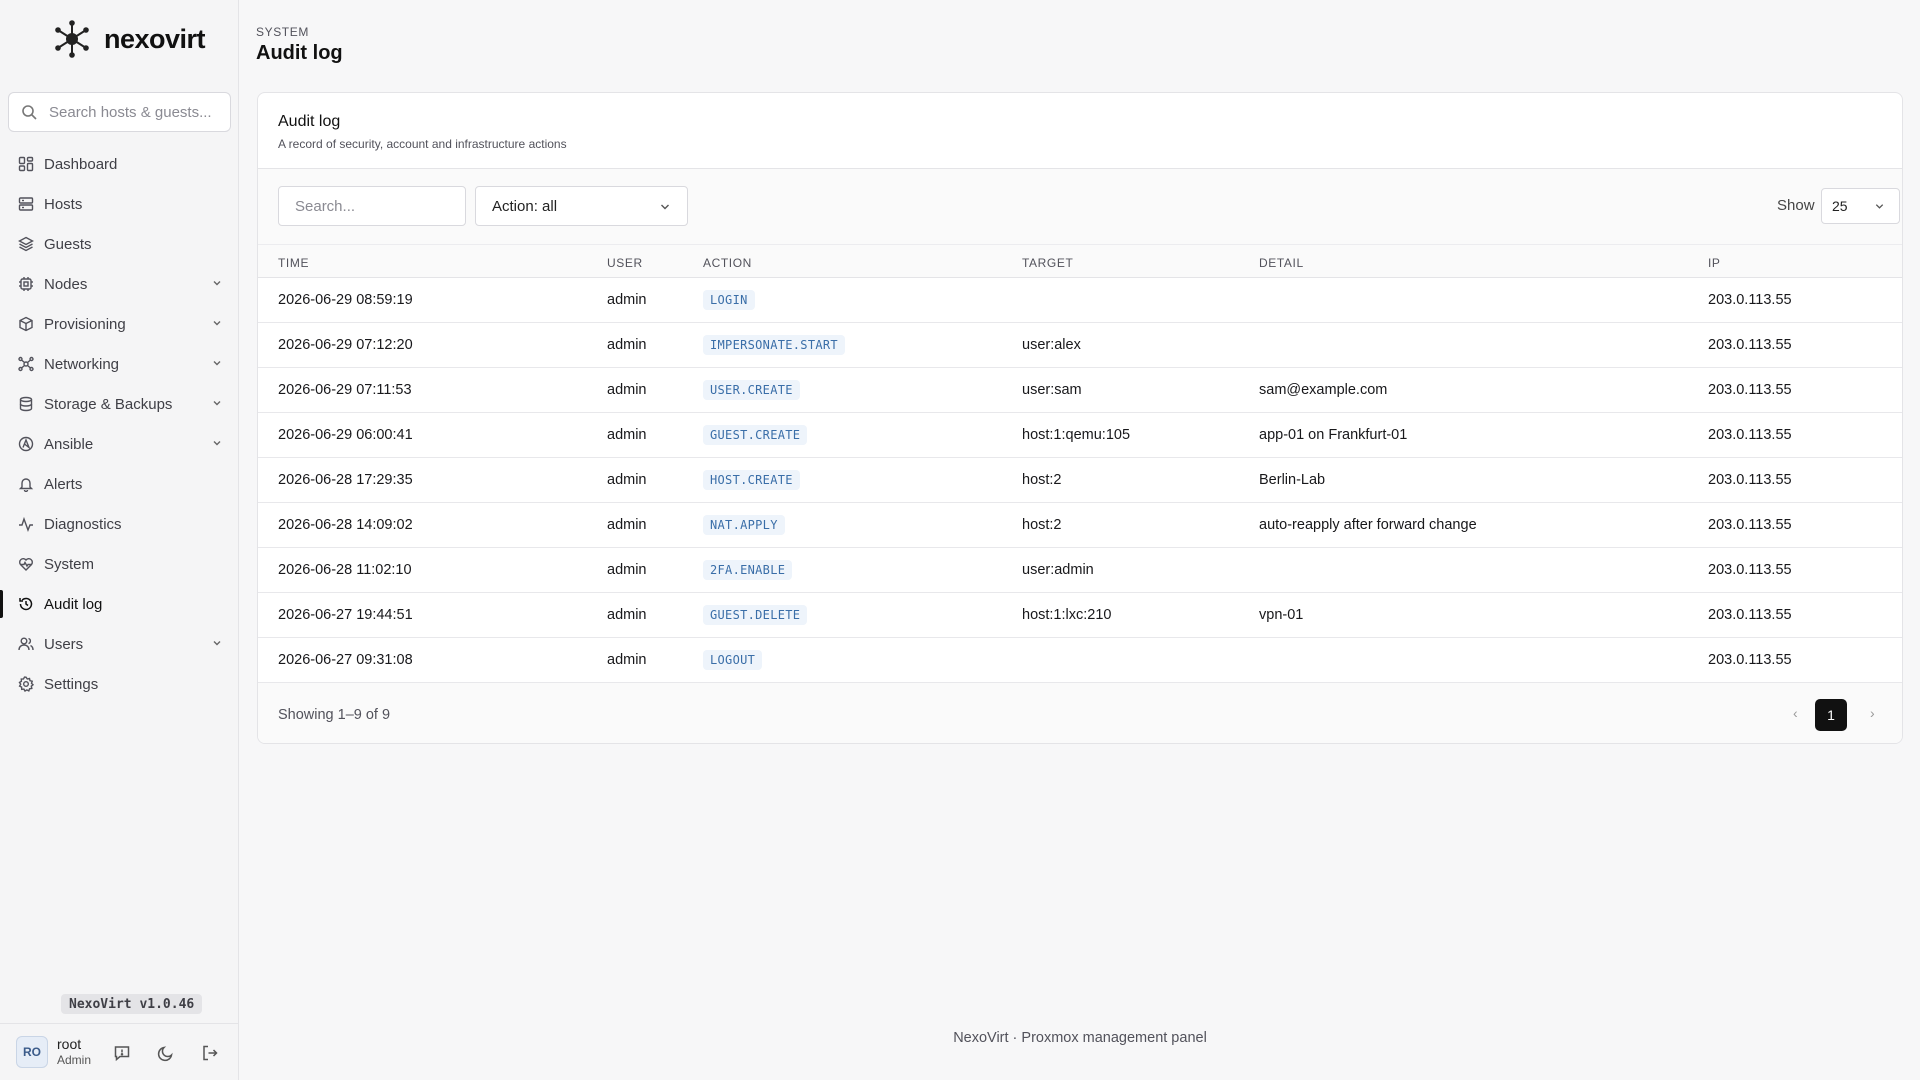  Describe the element at coordinates (372, 206) in the screenshot. I see `search-input` at that location.